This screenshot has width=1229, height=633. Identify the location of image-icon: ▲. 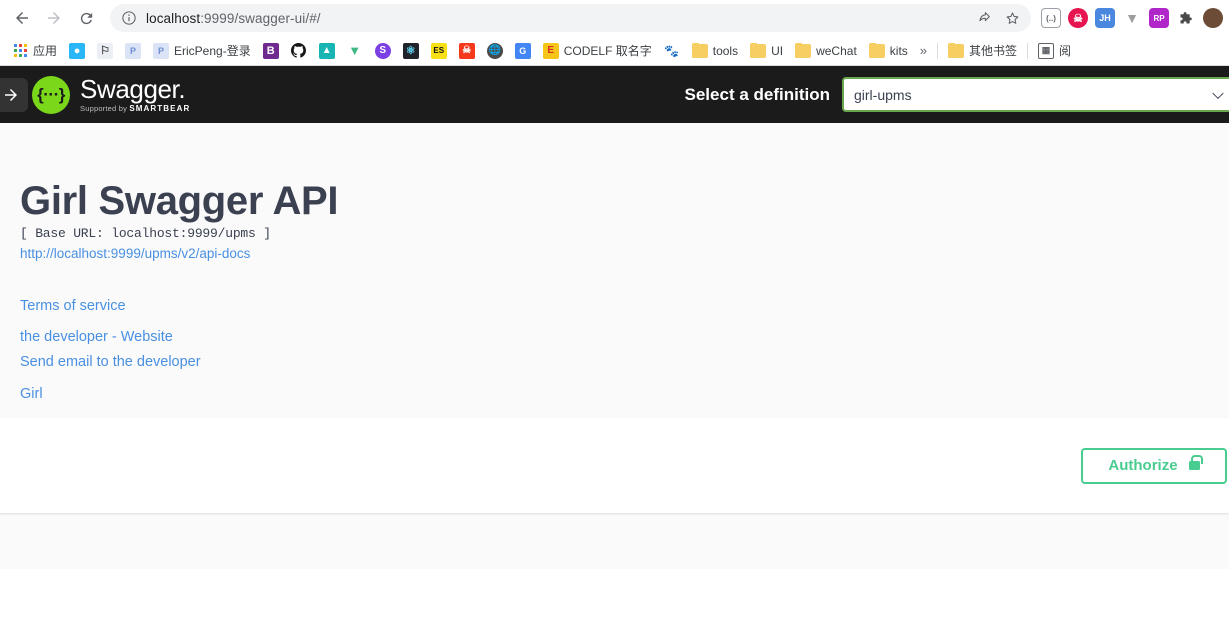
(326, 50).